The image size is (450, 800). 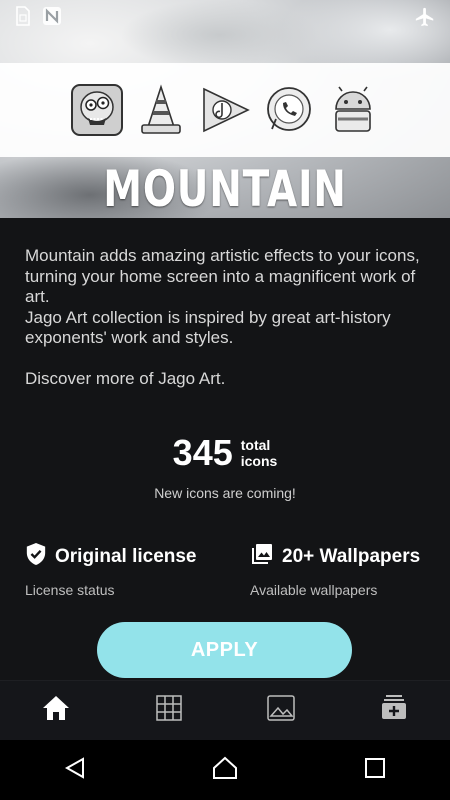 I want to click on photo-library-icon, so click(x=262, y=557).